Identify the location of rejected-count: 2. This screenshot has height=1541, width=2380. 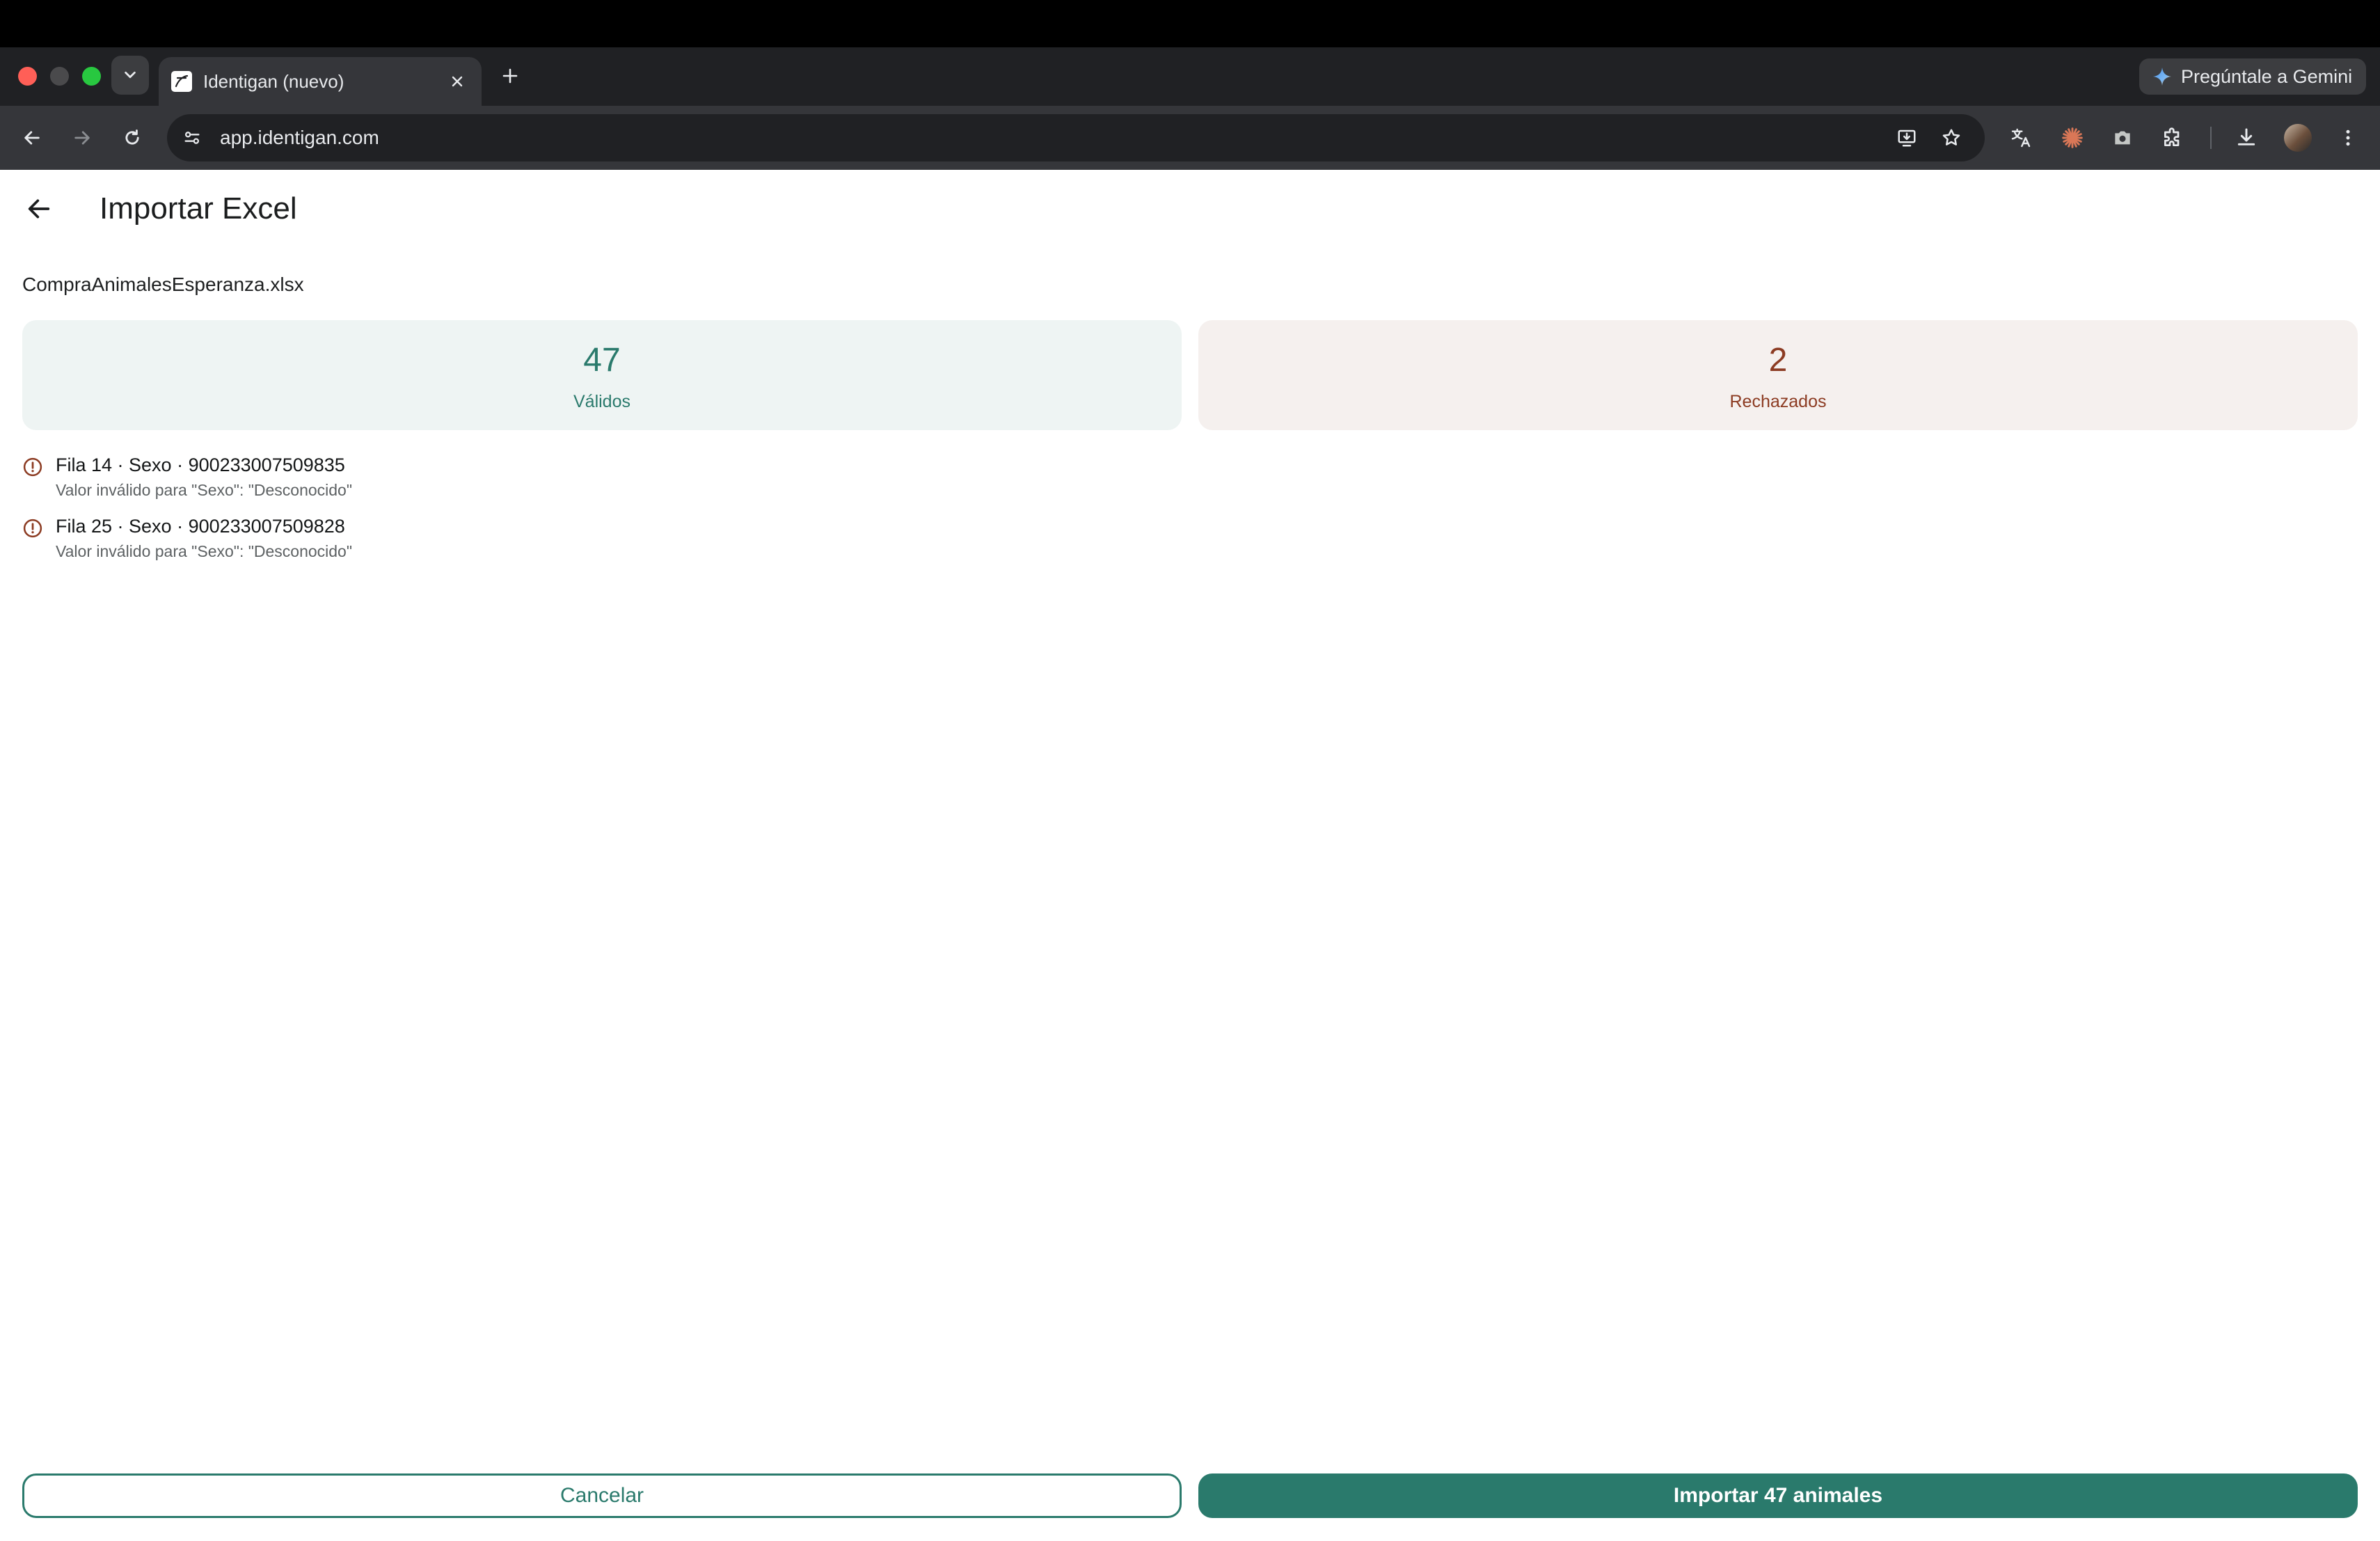
(1778, 360).